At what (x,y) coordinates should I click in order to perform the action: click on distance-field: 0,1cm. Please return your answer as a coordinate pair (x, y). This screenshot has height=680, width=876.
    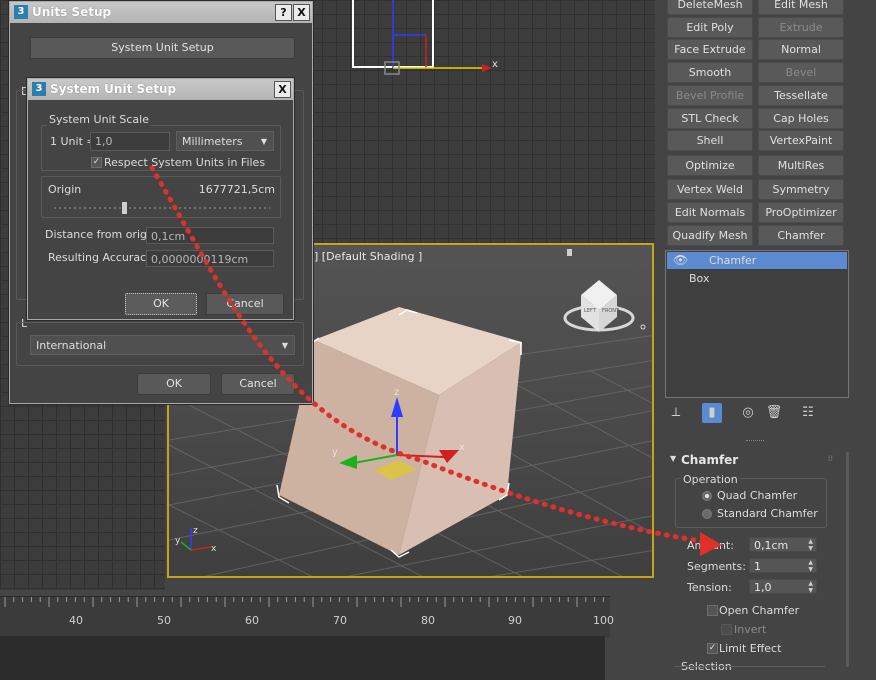
    Looking at the image, I should click on (210, 235).